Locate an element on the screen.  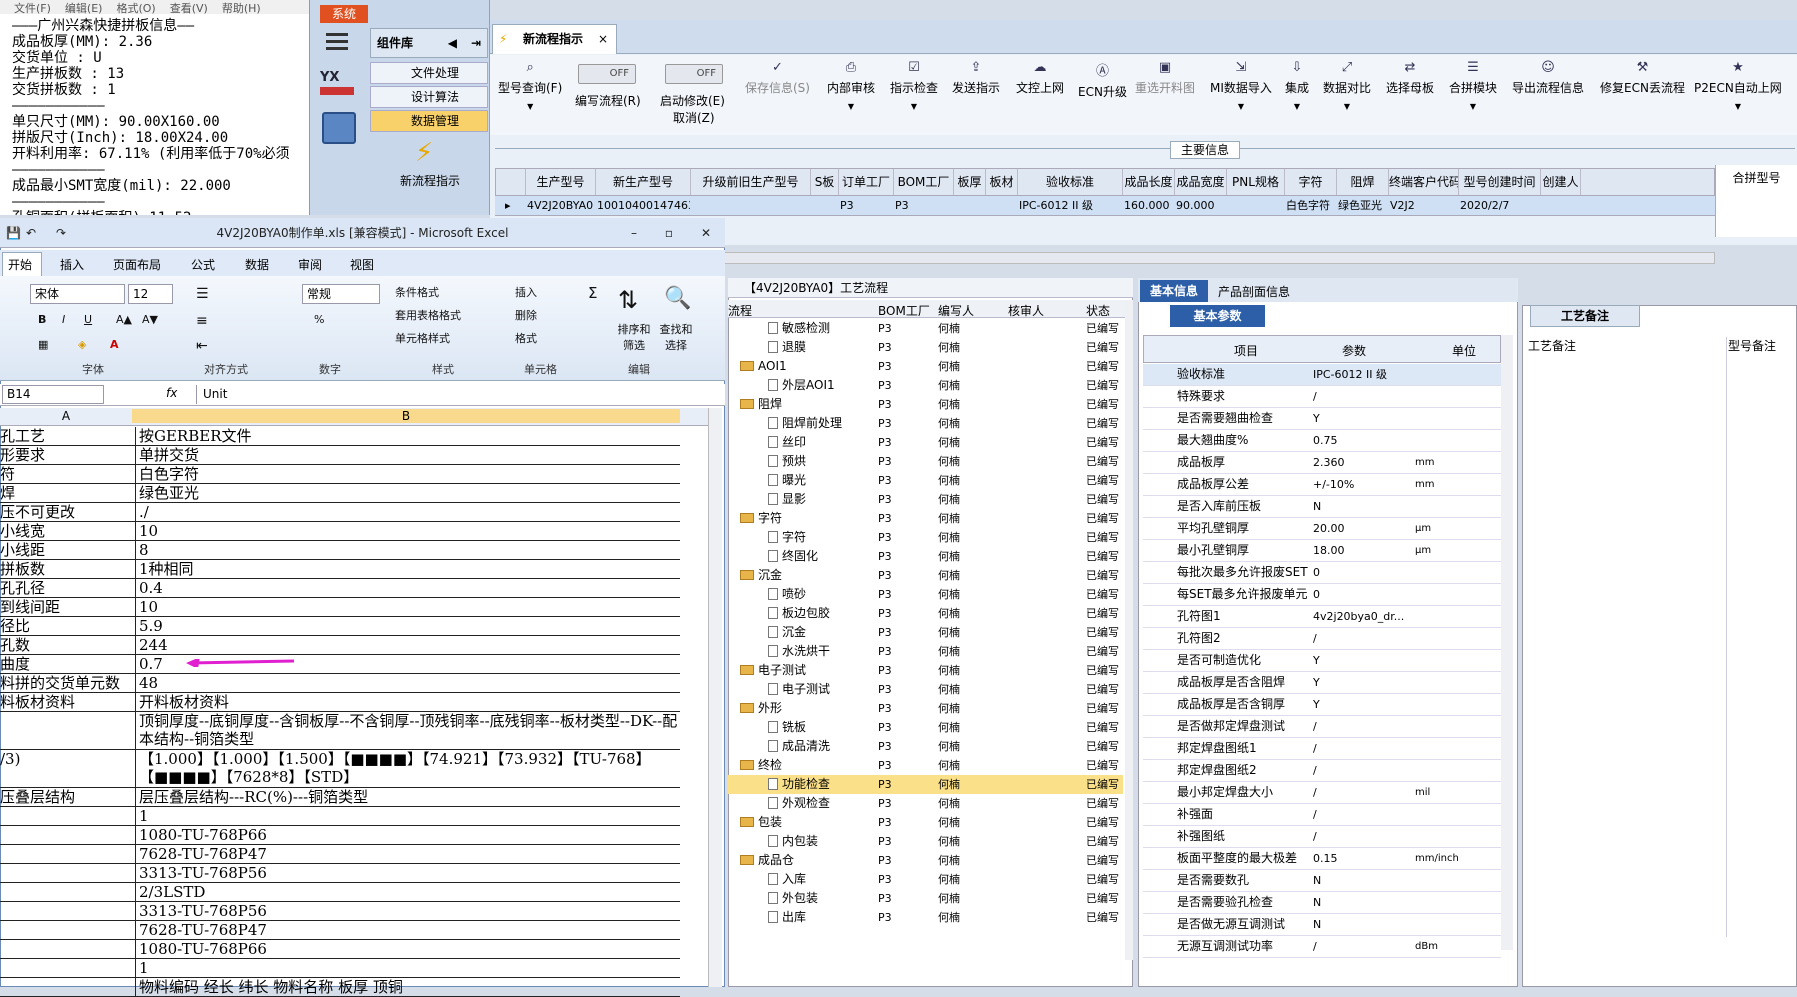
param-value: 0.15 is located at coordinates (1363, 858).